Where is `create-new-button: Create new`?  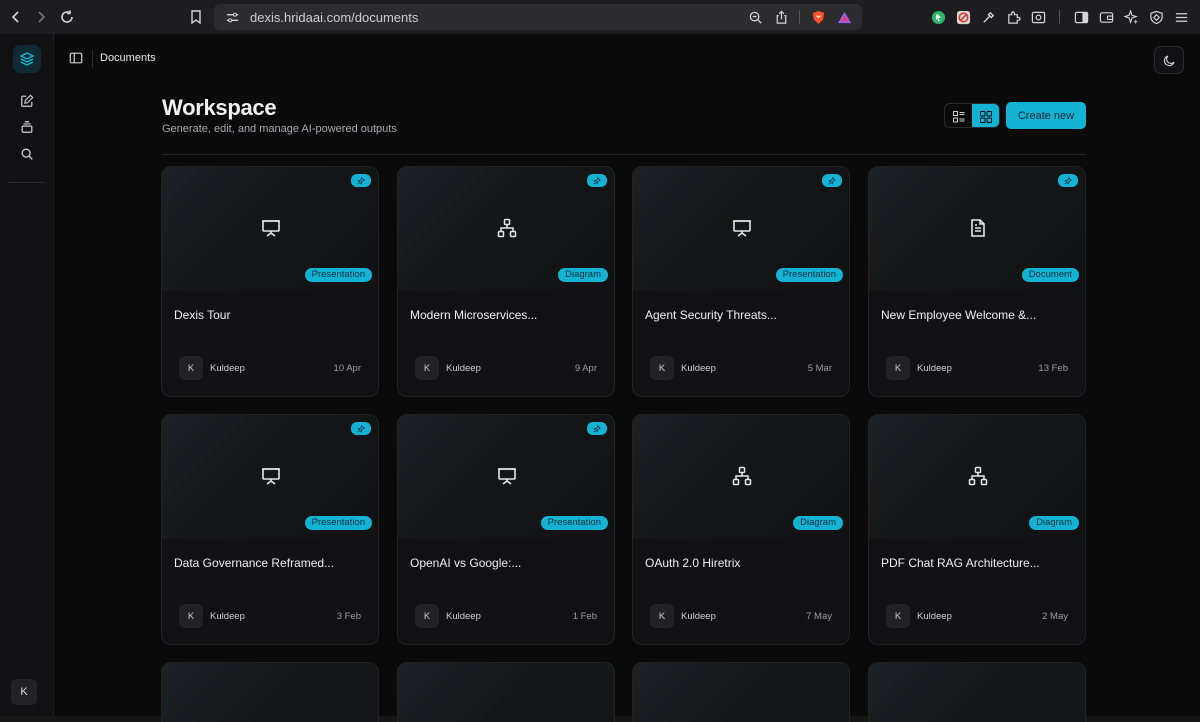
create-new-button: Create new is located at coordinates (1046, 115).